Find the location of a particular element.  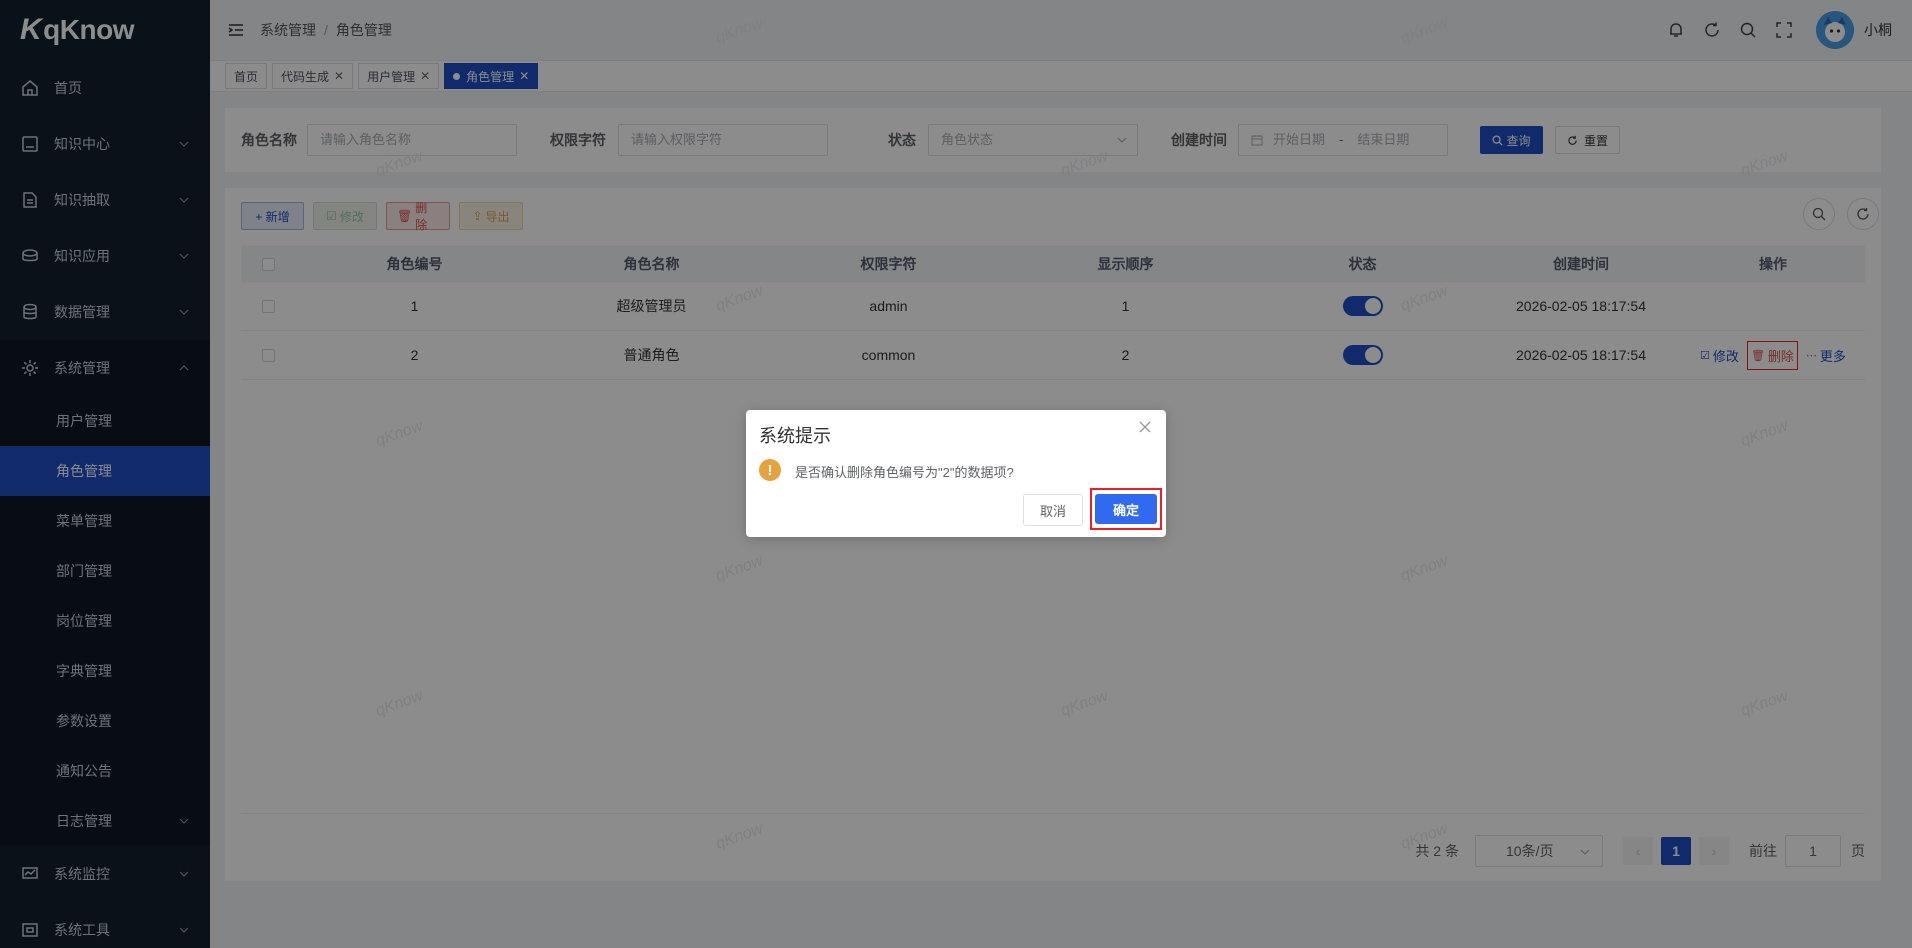

dialog-title: 系统提示 is located at coordinates (795, 436).